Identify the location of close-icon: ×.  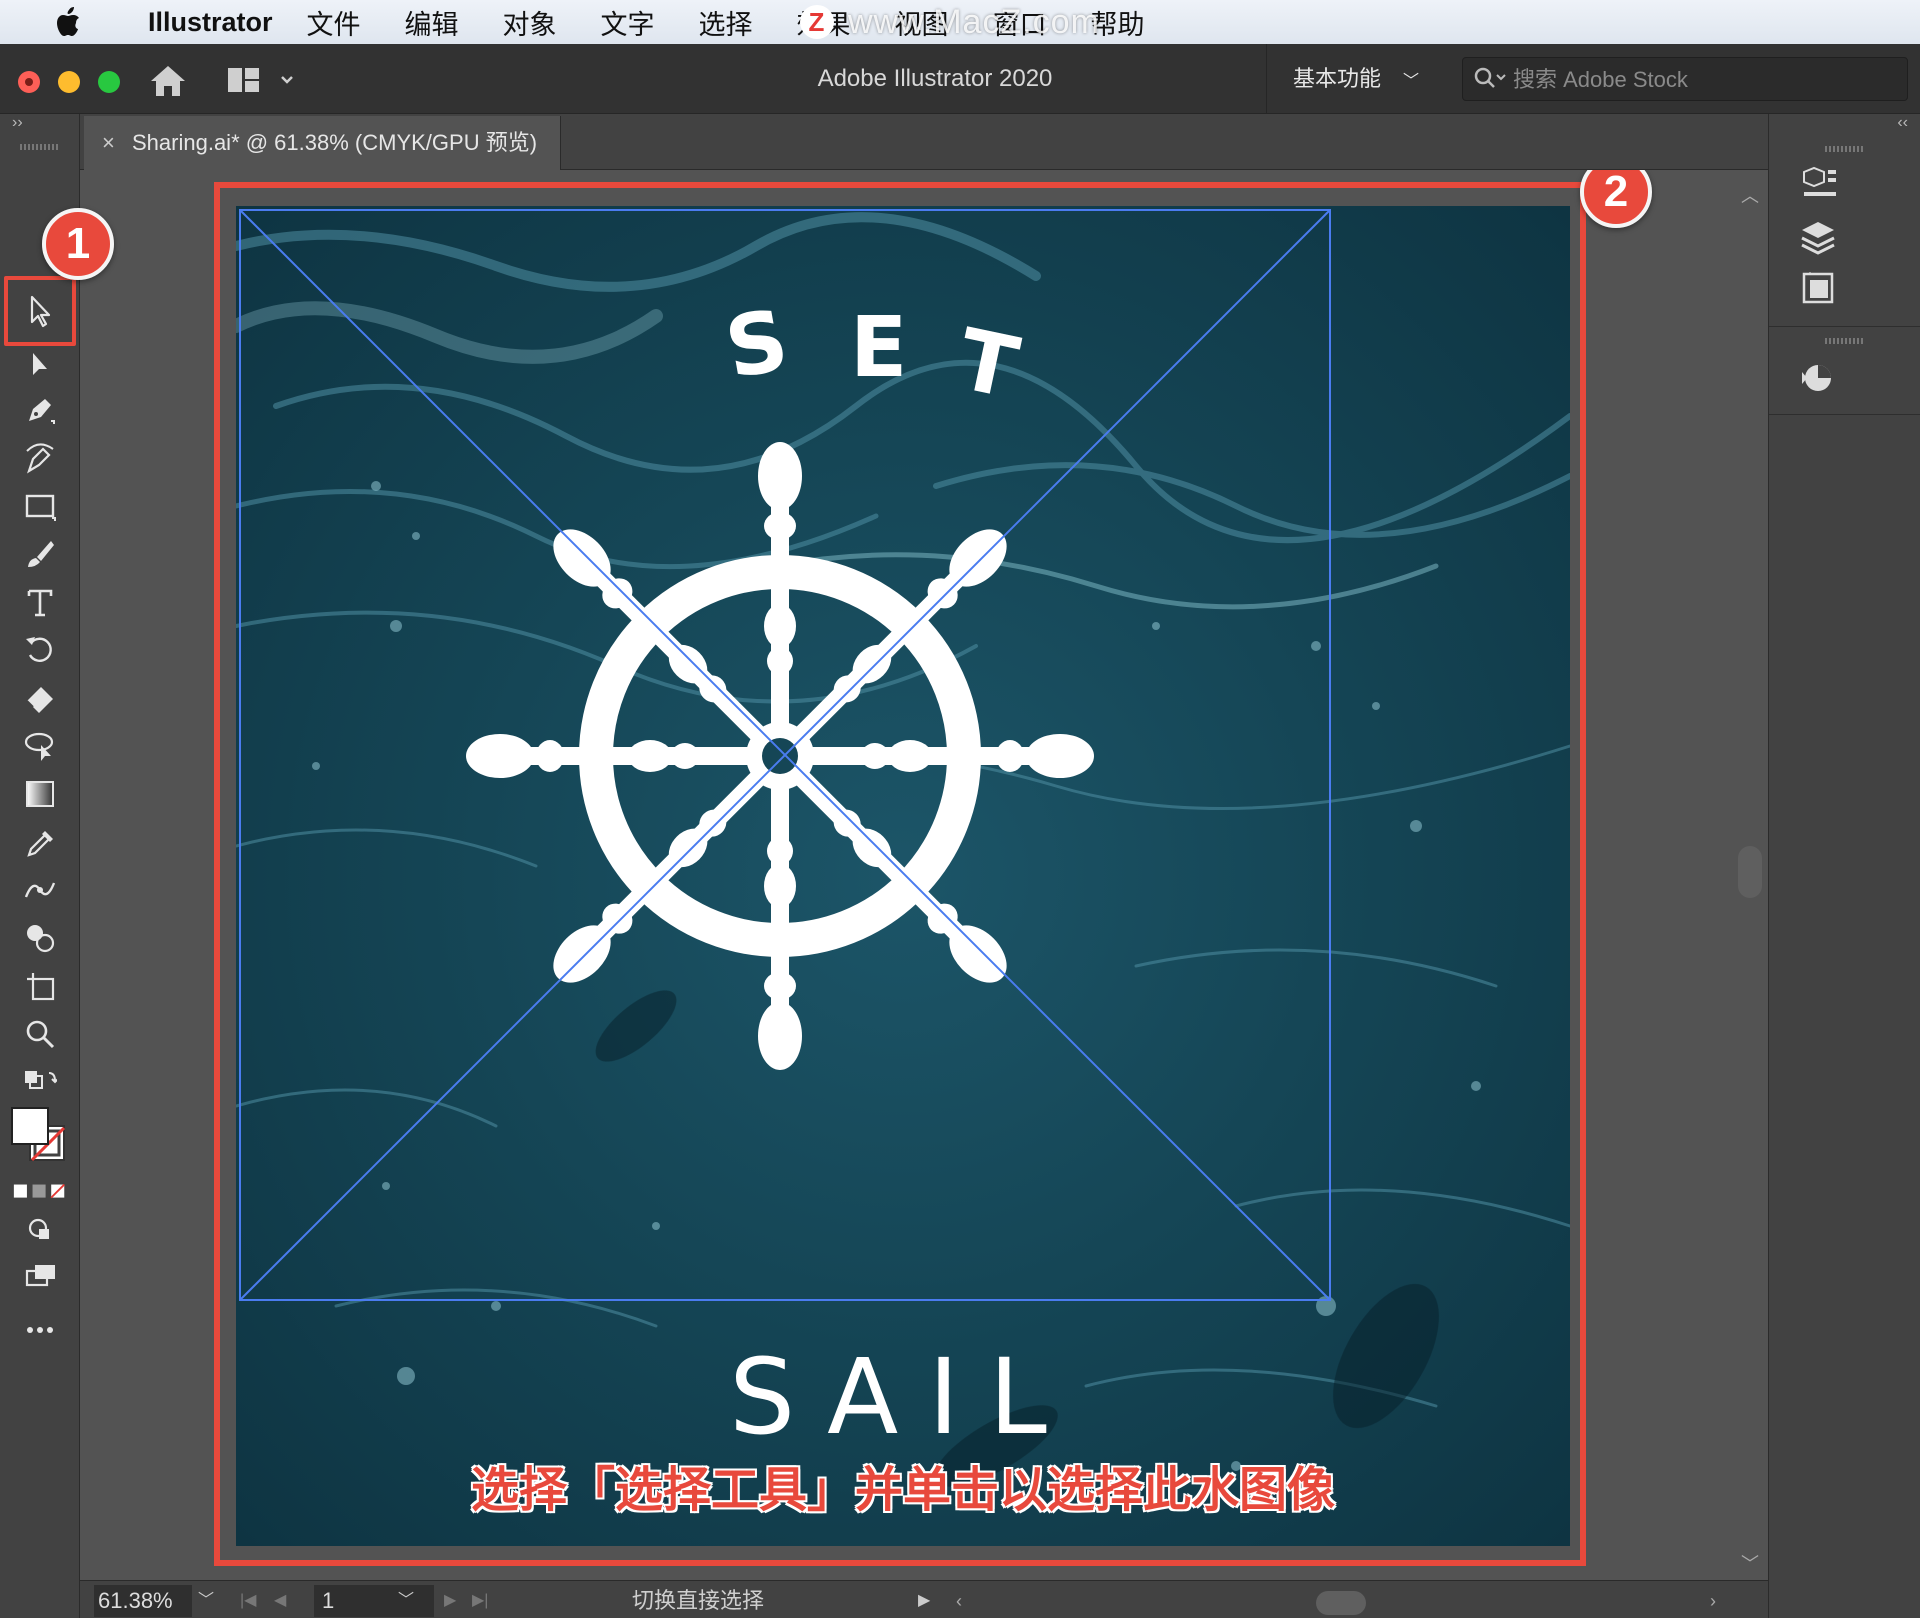
(108, 143).